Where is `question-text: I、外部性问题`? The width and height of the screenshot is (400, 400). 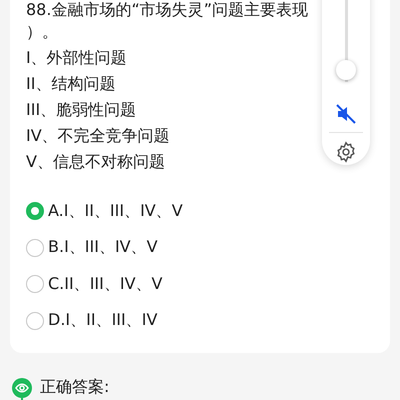
question-text: I、外部性问题 is located at coordinates (76, 58).